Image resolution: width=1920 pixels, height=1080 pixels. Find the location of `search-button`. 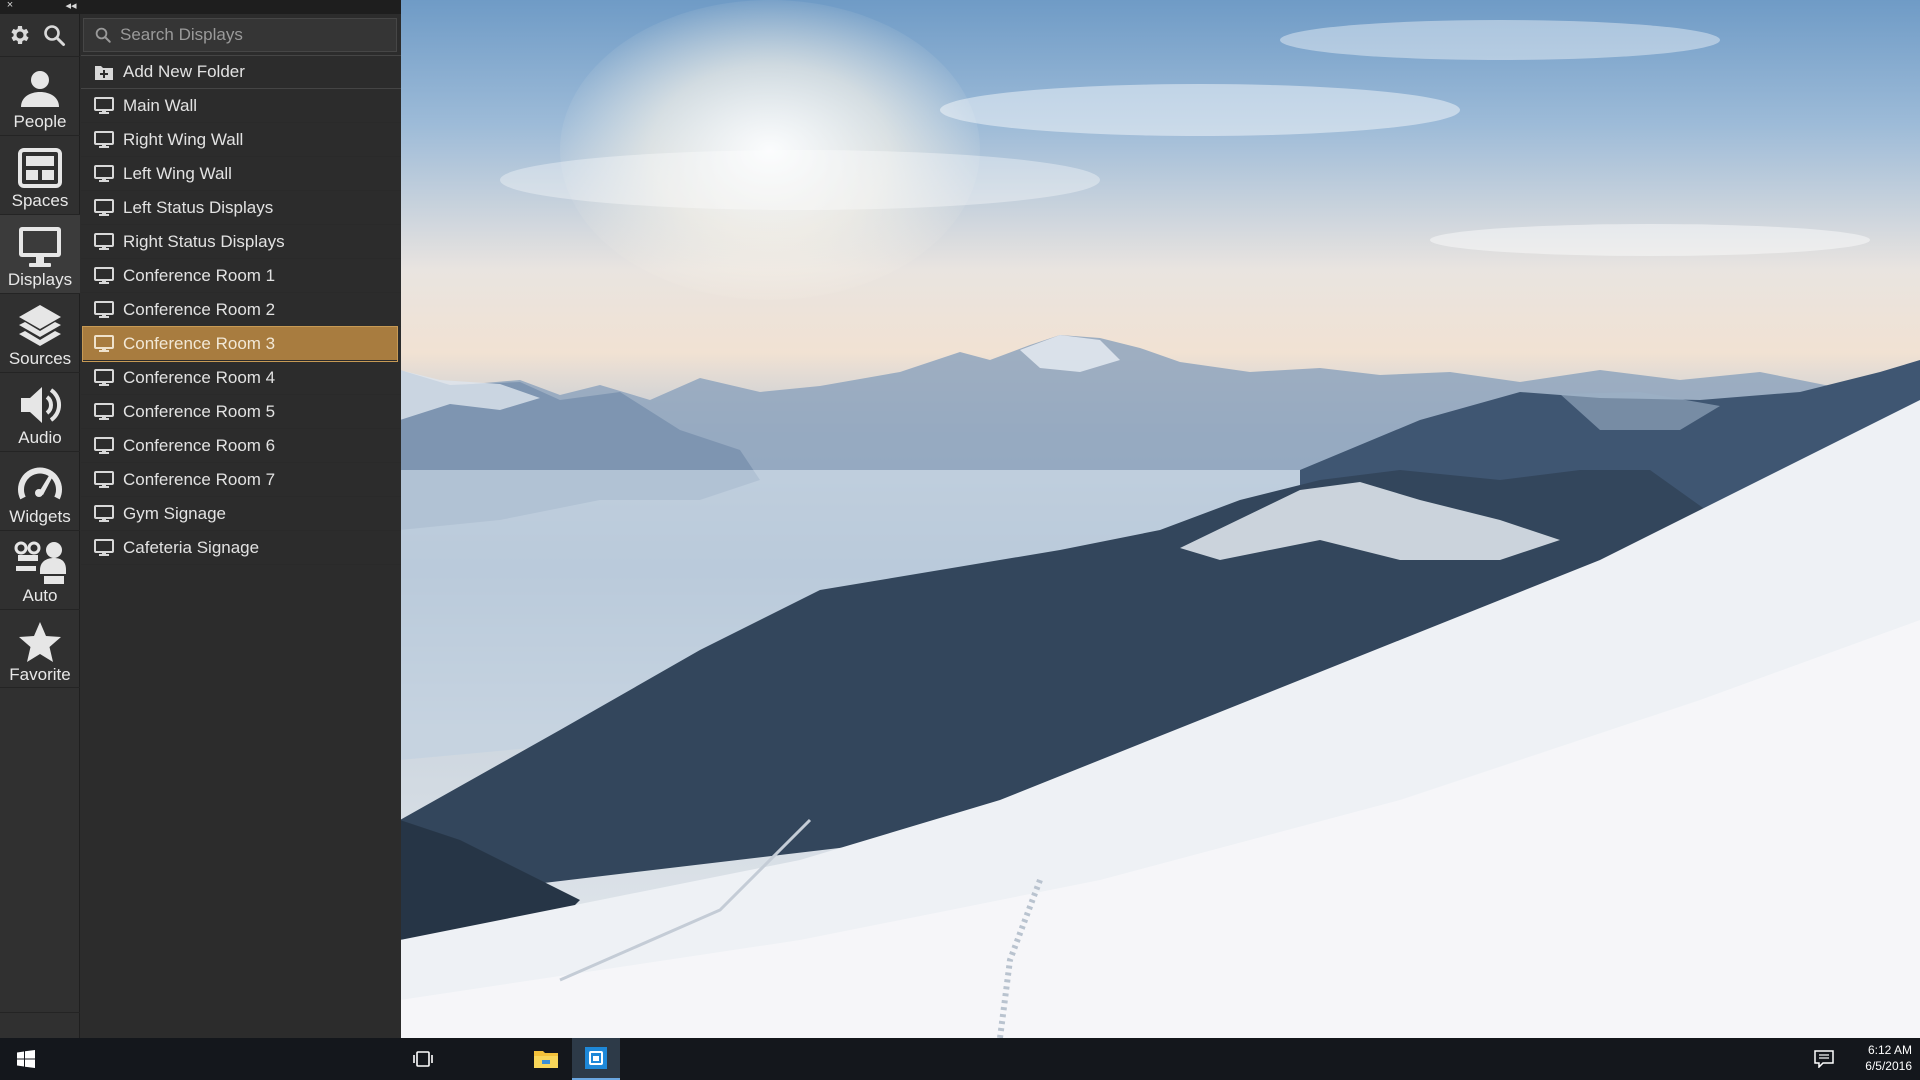

search-button is located at coordinates (54, 35).